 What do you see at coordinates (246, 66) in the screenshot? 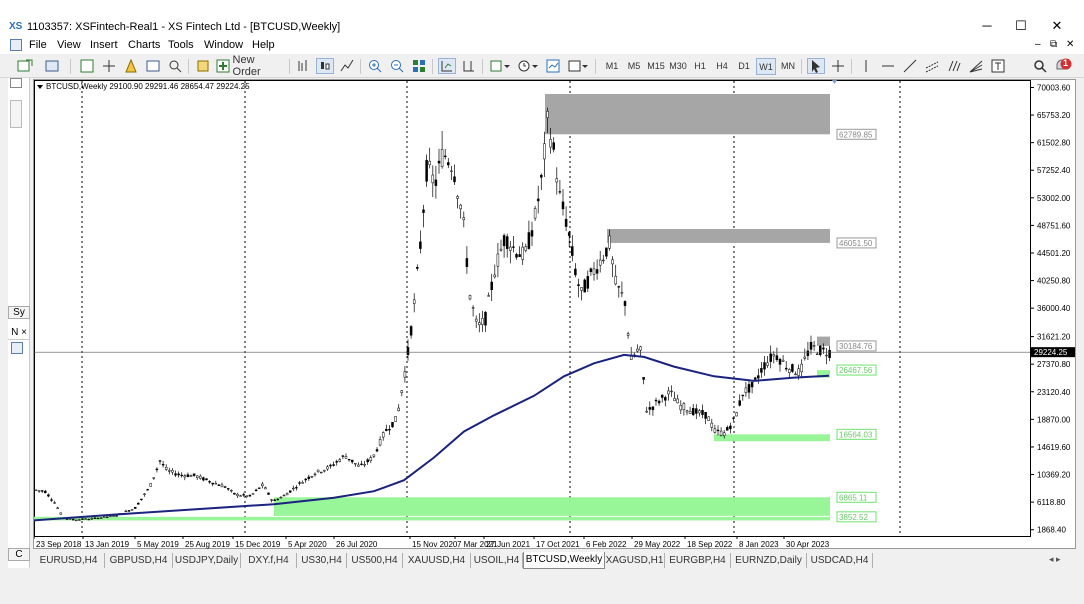
I see `new-order-label: New Order` at bounding box center [246, 66].